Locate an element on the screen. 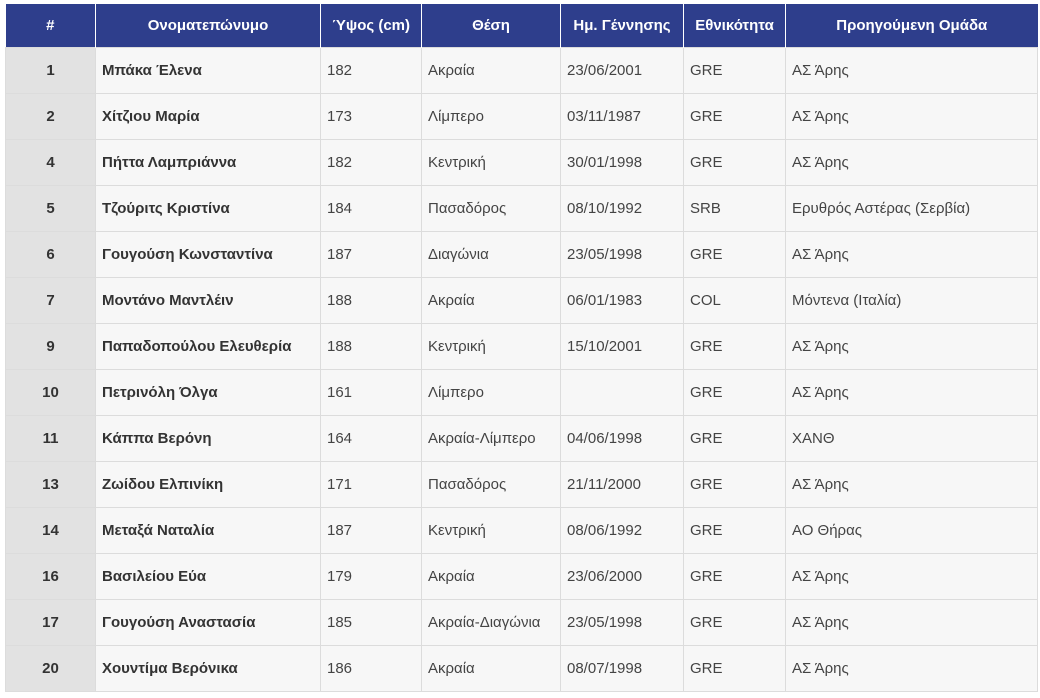 This screenshot has width=1040, height=698. player-birth-date is located at coordinates (622, 392).